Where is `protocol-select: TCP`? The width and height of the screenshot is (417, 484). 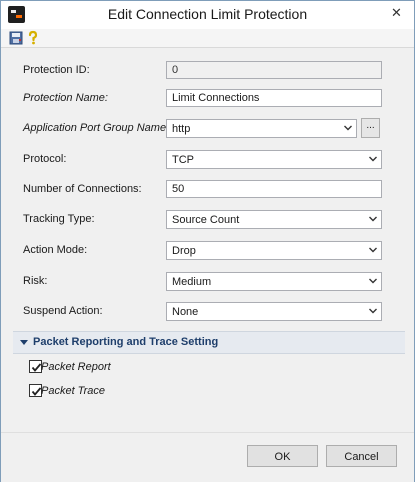 protocol-select: TCP is located at coordinates (274, 159).